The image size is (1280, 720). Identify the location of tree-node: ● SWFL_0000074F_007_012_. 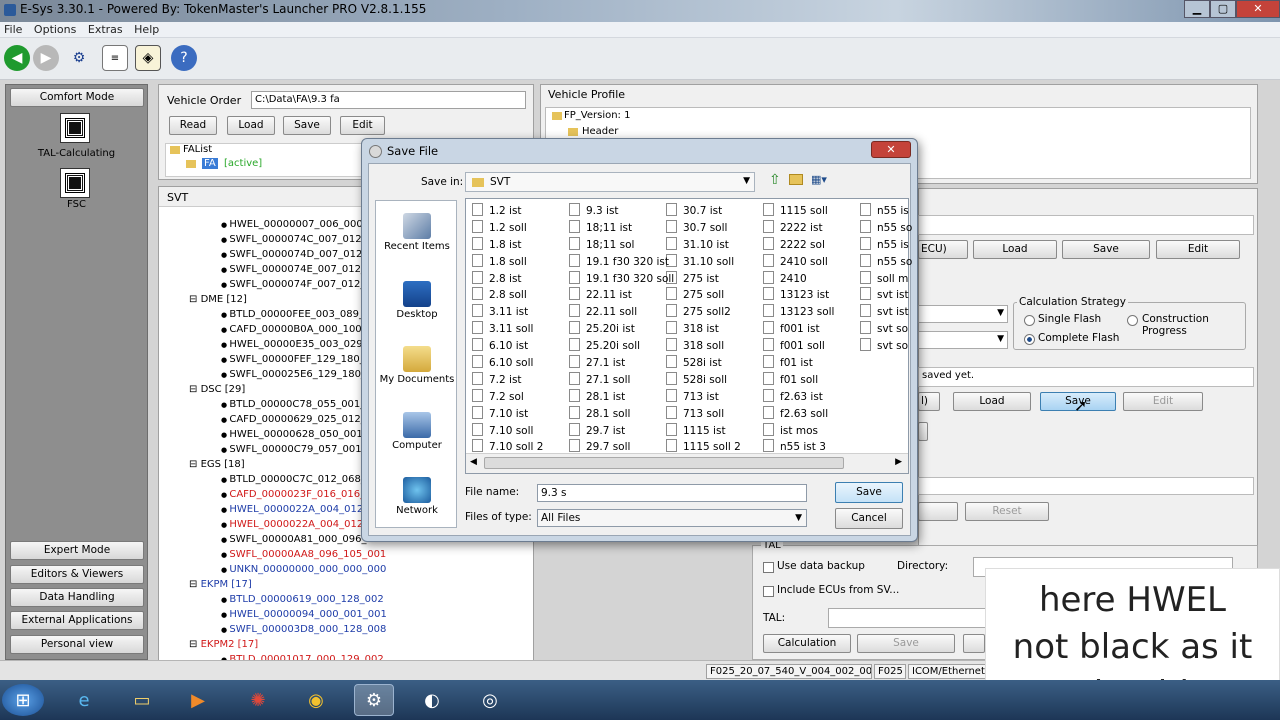
(293, 285).